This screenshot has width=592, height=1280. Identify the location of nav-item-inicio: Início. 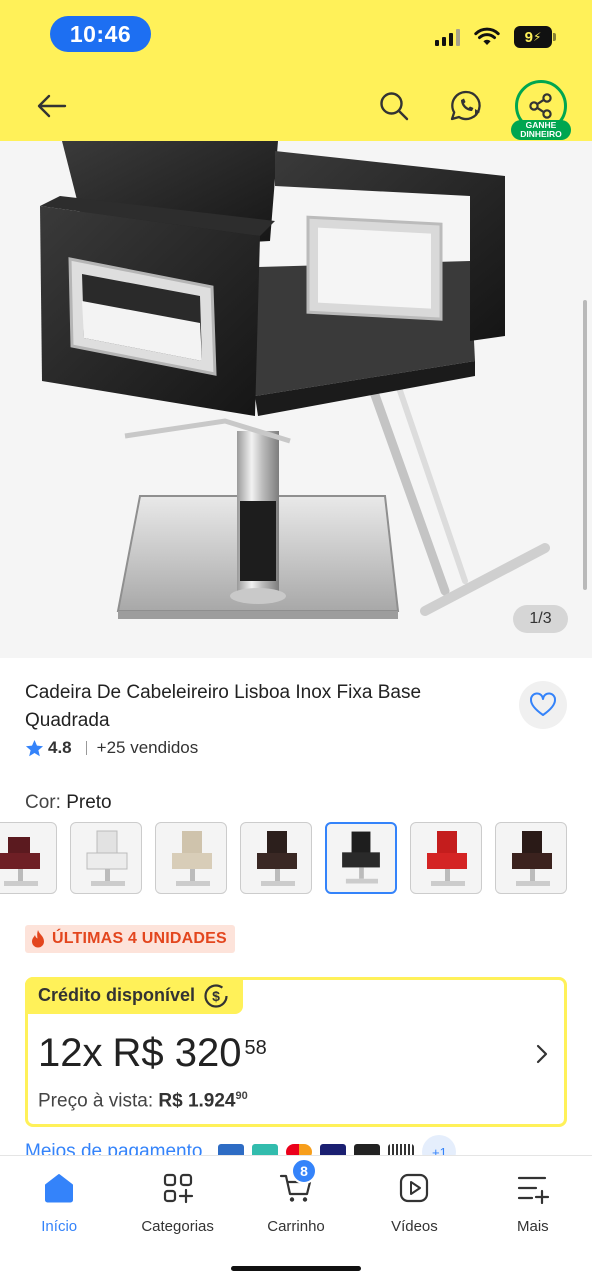
(59, 1218).